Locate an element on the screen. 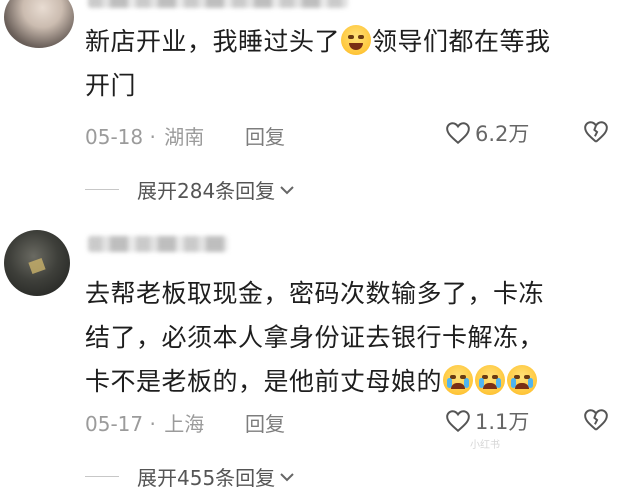 The height and width of the screenshot is (500, 621). like-button: 6.2万 is located at coordinates (487, 133).